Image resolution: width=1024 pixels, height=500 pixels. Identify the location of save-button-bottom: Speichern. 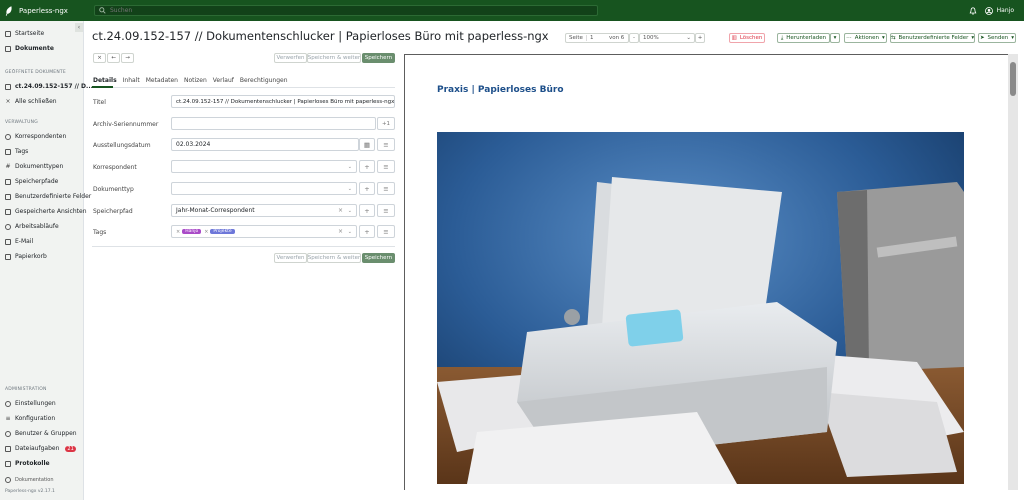
(378, 258).